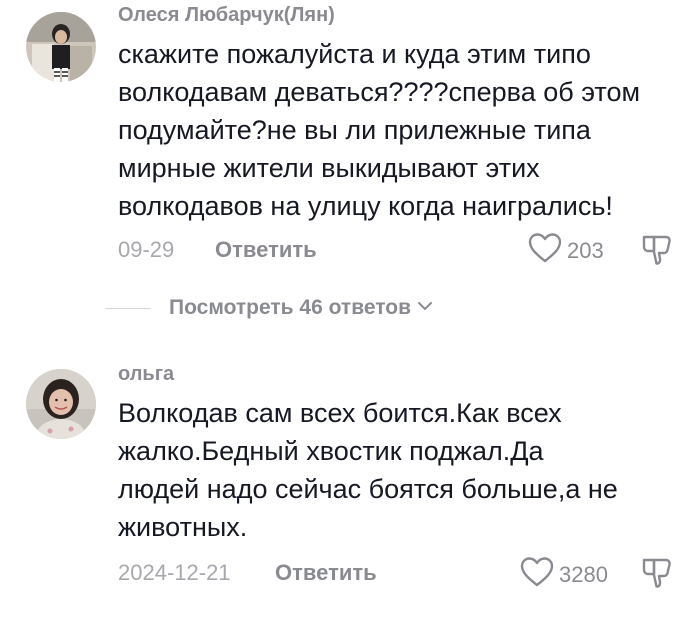 The height and width of the screenshot is (622, 700). Describe the element at coordinates (226, 15) in the screenshot. I see `comment-username: Олеся Любарчук(Лян)` at that location.